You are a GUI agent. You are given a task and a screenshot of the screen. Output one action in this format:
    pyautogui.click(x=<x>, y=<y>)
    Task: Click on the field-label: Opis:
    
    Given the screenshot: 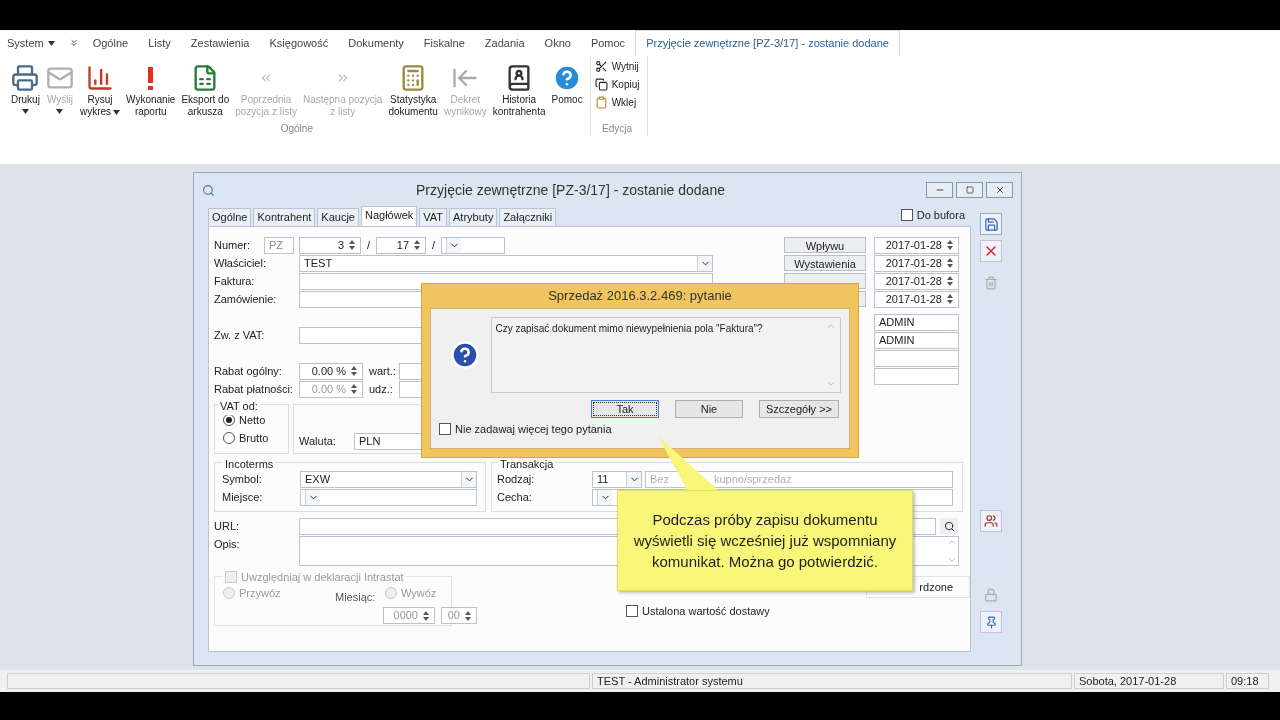 What is the action you would take?
    pyautogui.click(x=227, y=544)
    